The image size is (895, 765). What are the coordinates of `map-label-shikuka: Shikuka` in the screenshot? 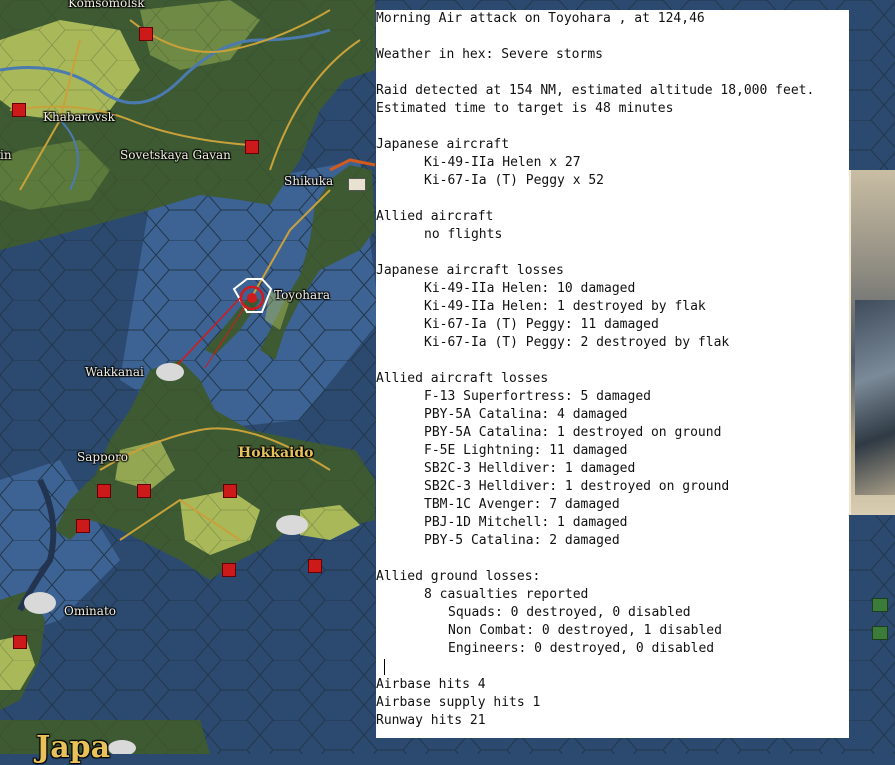 It's located at (309, 181).